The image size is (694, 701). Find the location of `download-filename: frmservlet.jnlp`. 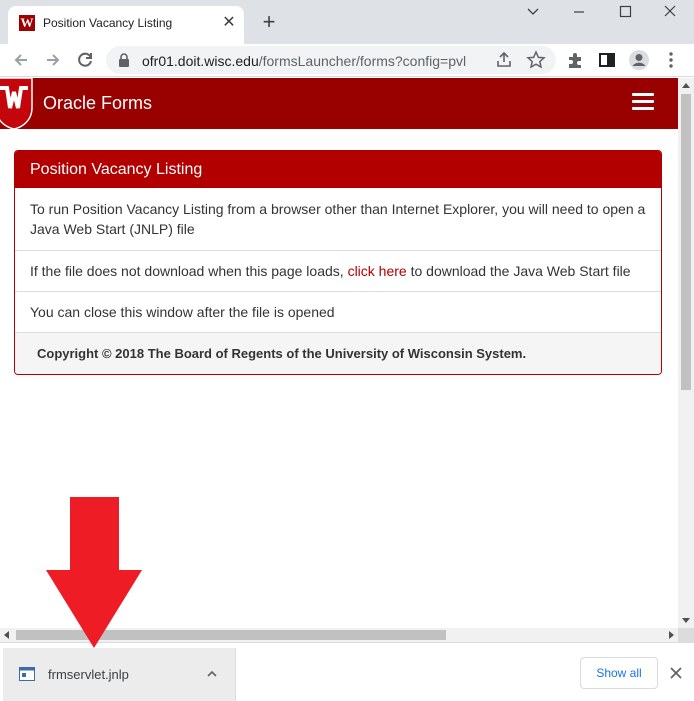

download-filename: frmservlet.jnlp is located at coordinates (88, 674).